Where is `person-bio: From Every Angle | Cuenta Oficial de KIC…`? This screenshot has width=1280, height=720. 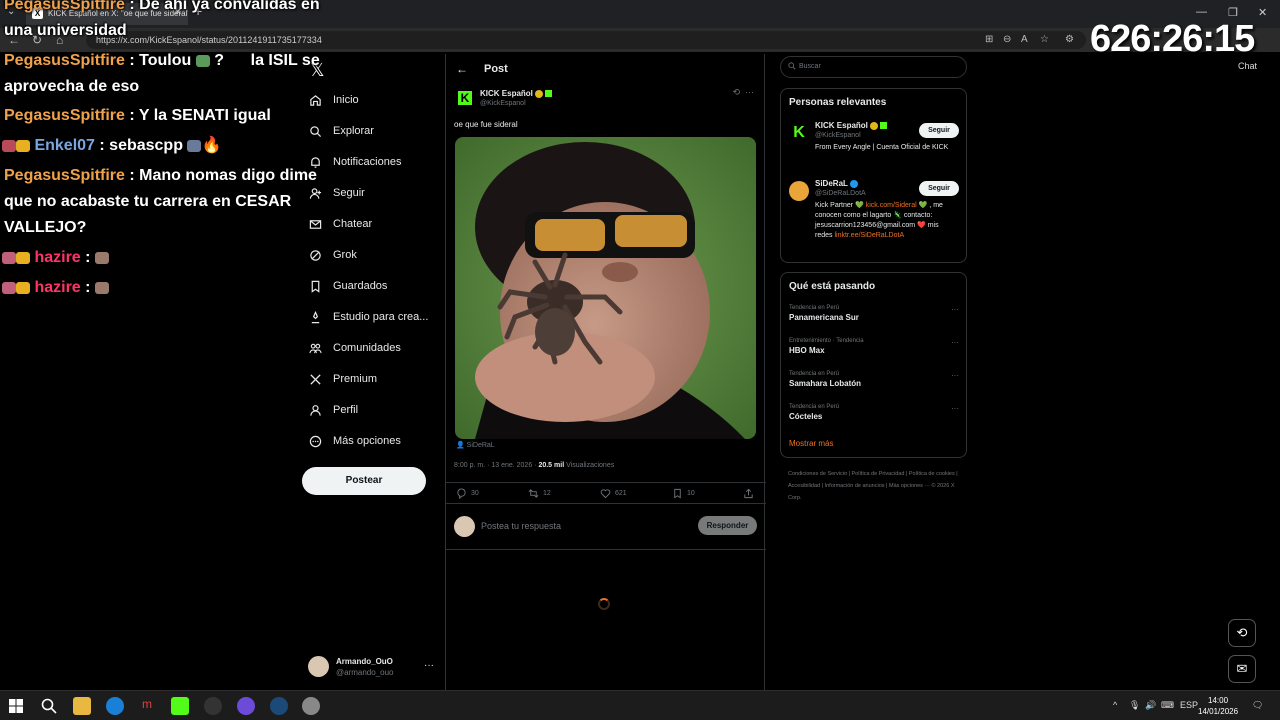
person-bio: From Every Angle | Cuenta Oficial de KIC… is located at coordinates (882, 147).